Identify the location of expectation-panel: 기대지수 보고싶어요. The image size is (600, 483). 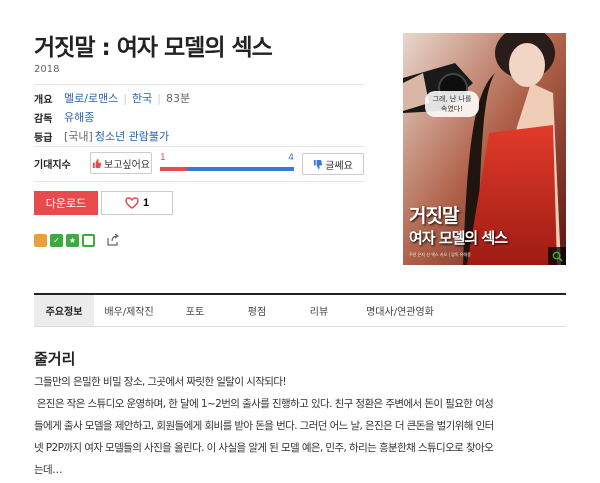
(93, 163).